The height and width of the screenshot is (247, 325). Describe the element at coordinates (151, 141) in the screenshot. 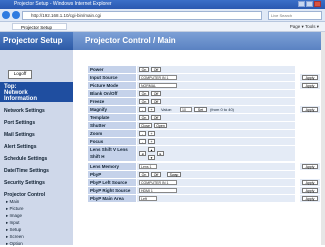

I see `focus-increase-button: +` at that location.